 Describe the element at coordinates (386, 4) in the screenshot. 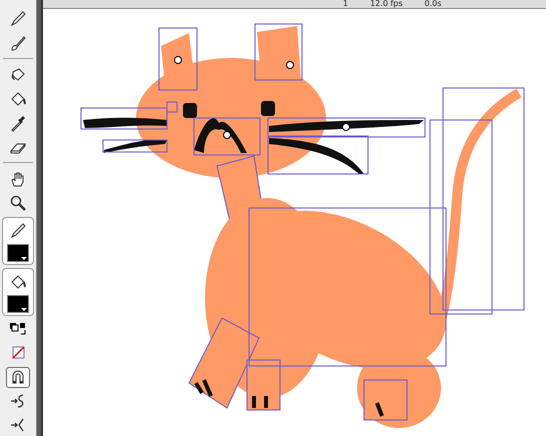

I see `frame-rate: 12.0 fps` at that location.